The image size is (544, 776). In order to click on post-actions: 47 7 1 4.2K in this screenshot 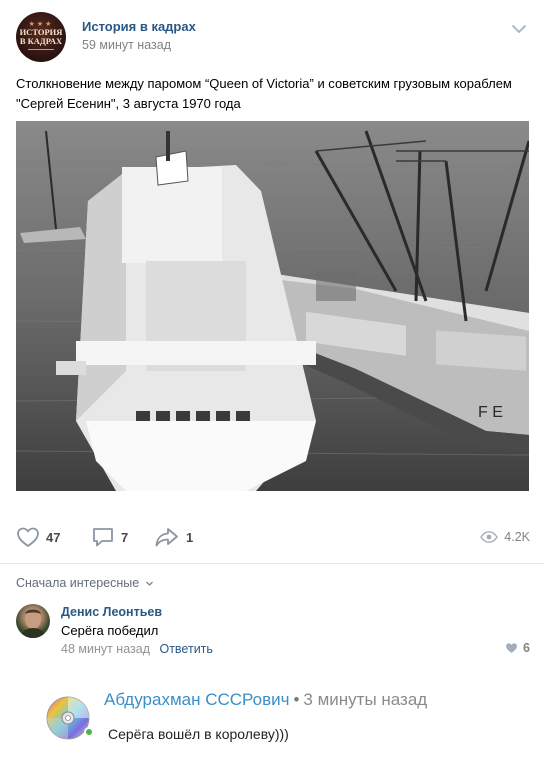, I will do `click(272, 537)`.